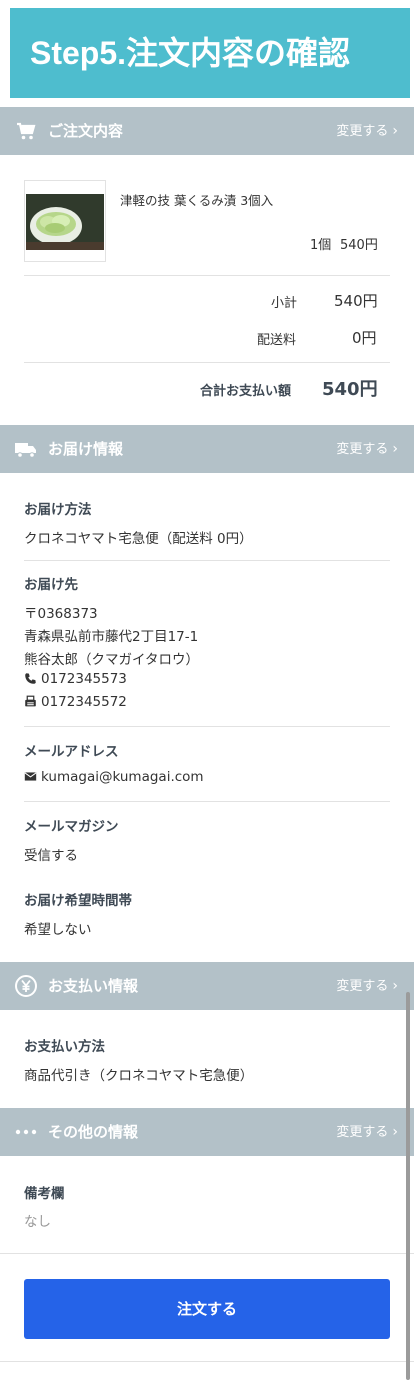 This screenshot has width=414, height=1386. I want to click on change-payment-label: 変更する, so click(362, 986).